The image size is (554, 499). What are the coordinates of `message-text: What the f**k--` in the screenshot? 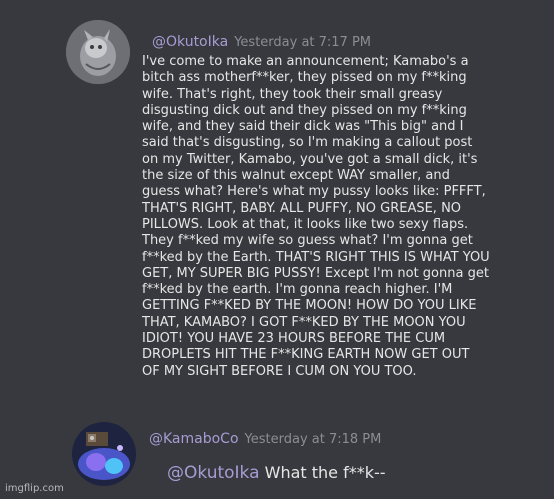 It's located at (325, 472).